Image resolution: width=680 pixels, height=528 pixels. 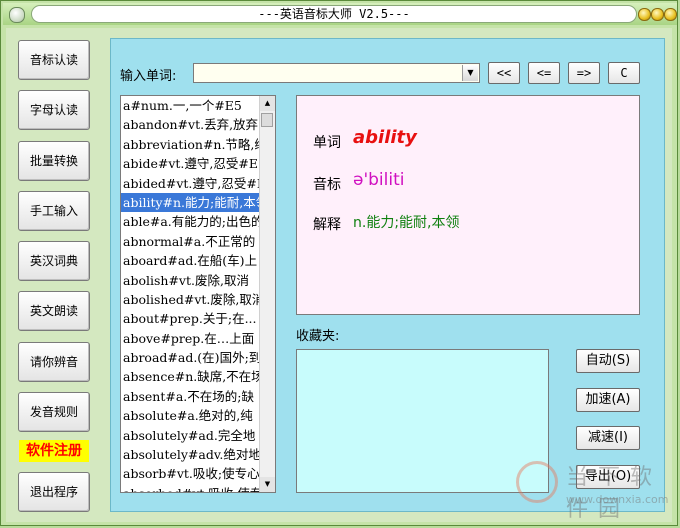 What do you see at coordinates (608, 361) in the screenshot?
I see `auto-button: 自动(S)` at bounding box center [608, 361].